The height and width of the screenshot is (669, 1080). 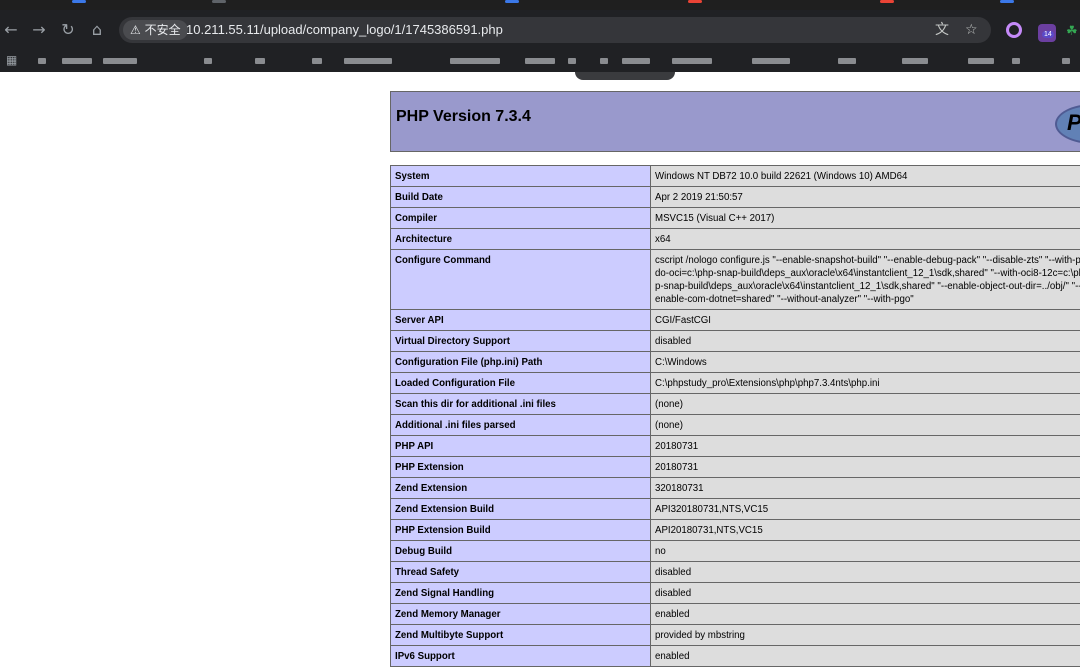 What do you see at coordinates (520, 341) in the screenshot?
I see `row-key: Virtual Directory Support` at bounding box center [520, 341].